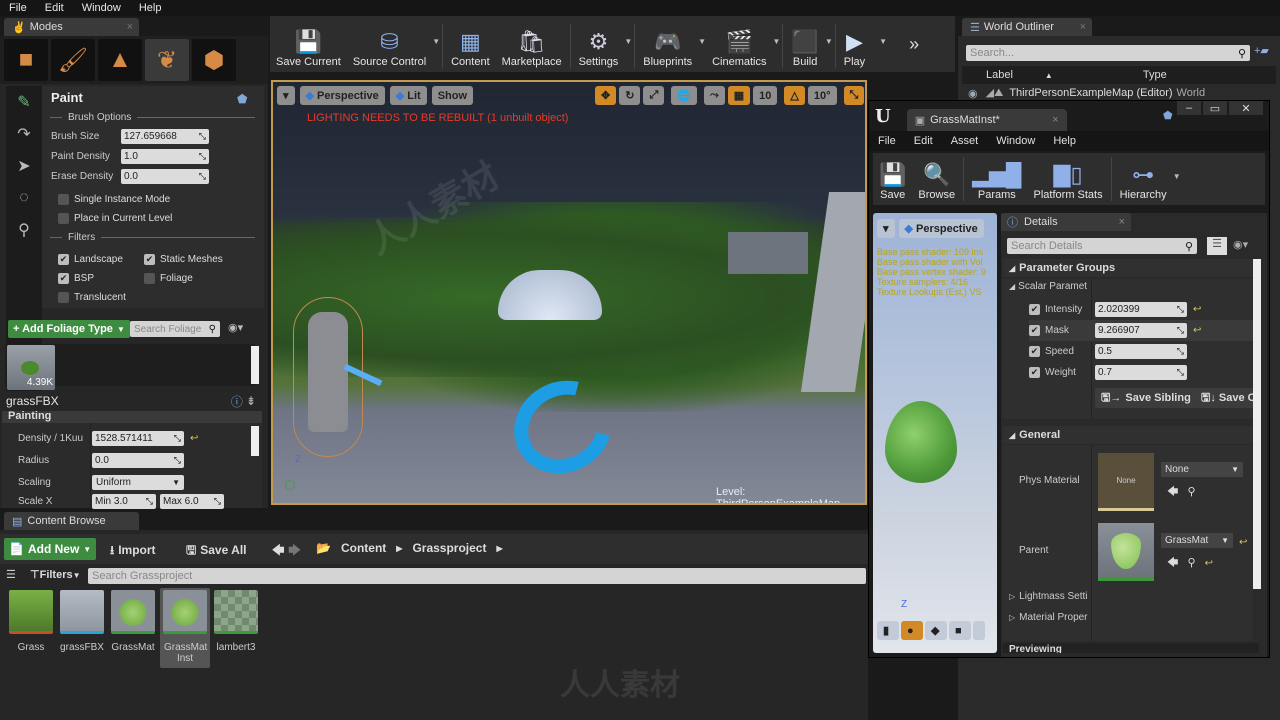 The height and width of the screenshot is (720, 1280). Describe the element at coordinates (1225, 398) in the screenshot. I see `save-child-button: 🖫↓ Save C` at that location.